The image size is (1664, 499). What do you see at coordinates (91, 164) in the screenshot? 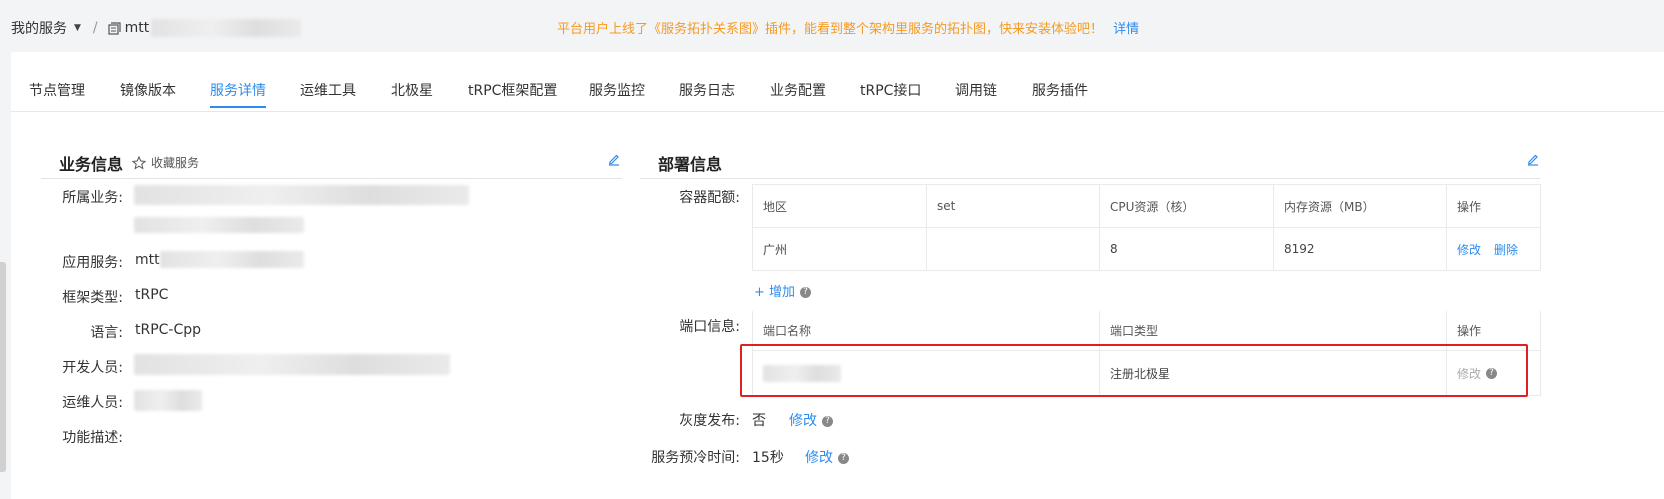
I see `business-info-title: 业务信息` at bounding box center [91, 164].